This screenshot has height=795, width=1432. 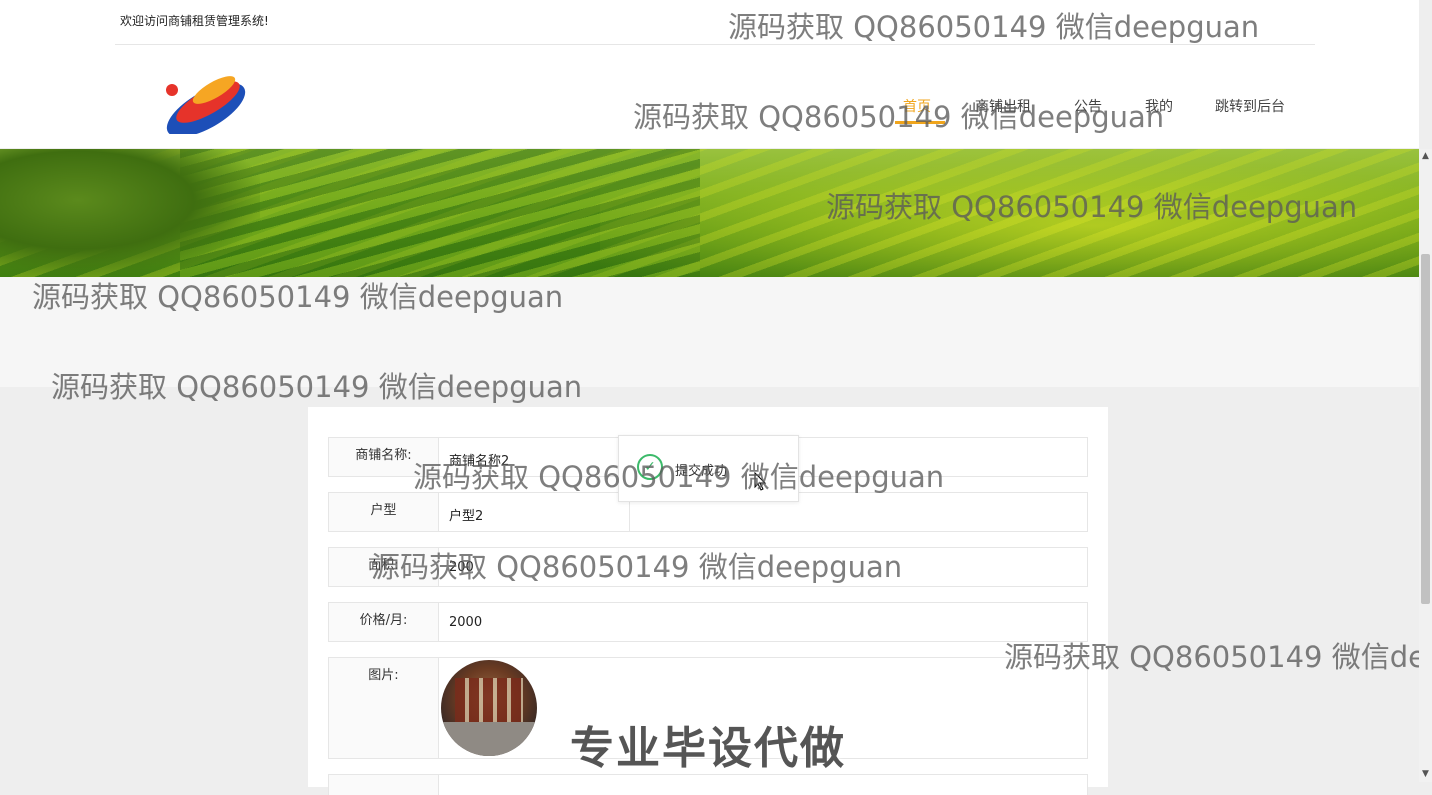 I want to click on field-price: 价格/月: 2000, so click(x=708, y=622).